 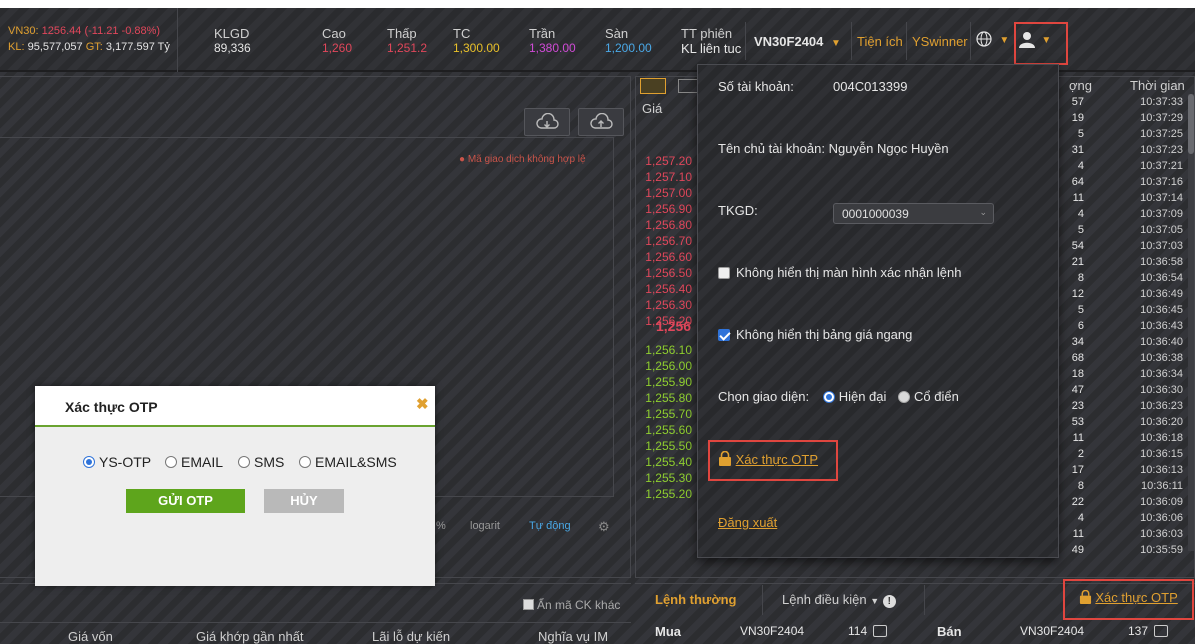 I want to click on logout-link: Đăng xuất, so click(x=747, y=522).